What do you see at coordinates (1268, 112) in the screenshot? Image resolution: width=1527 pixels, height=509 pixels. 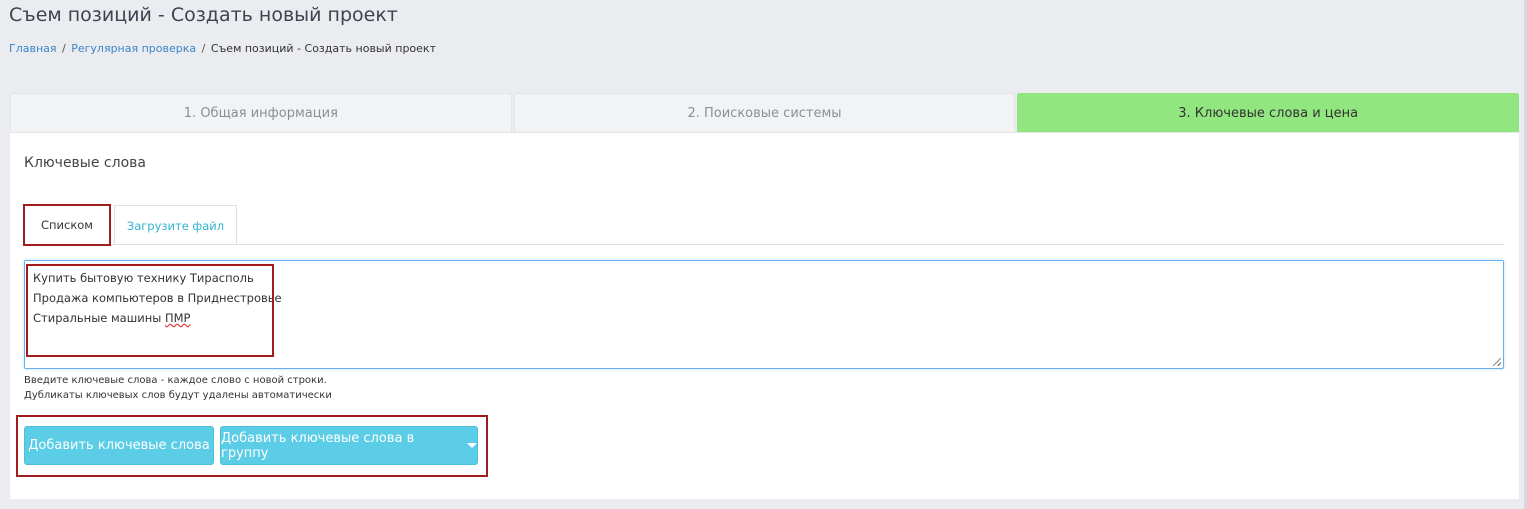 I see `step-keywords-price: 3. Ключевые слова и цена` at bounding box center [1268, 112].